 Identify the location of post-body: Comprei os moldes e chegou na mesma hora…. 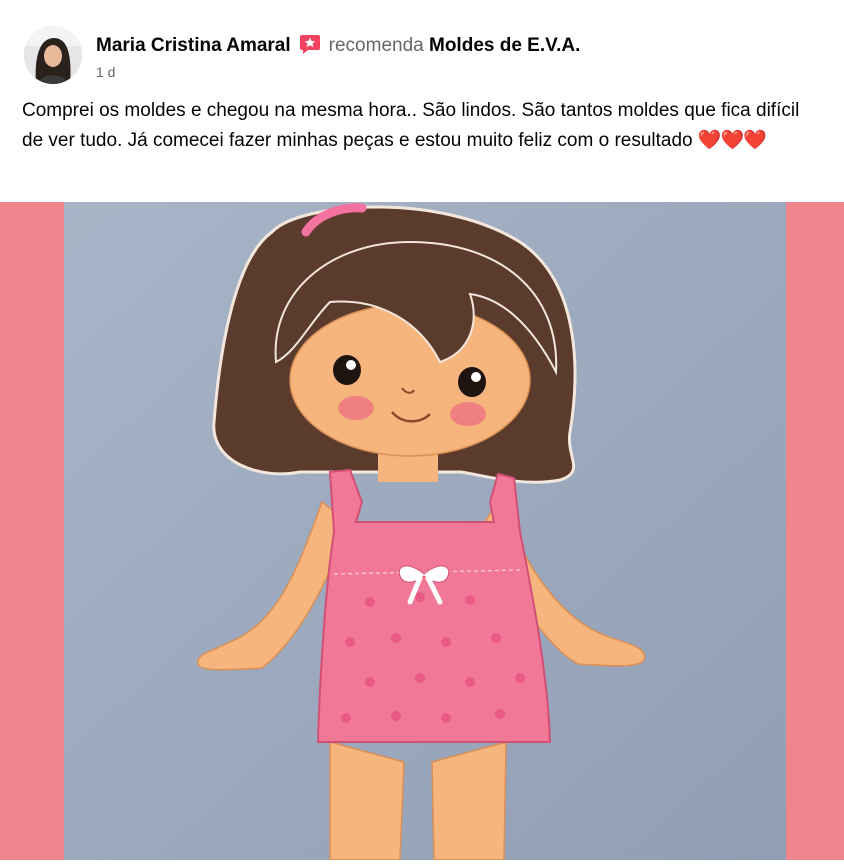
(411, 125).